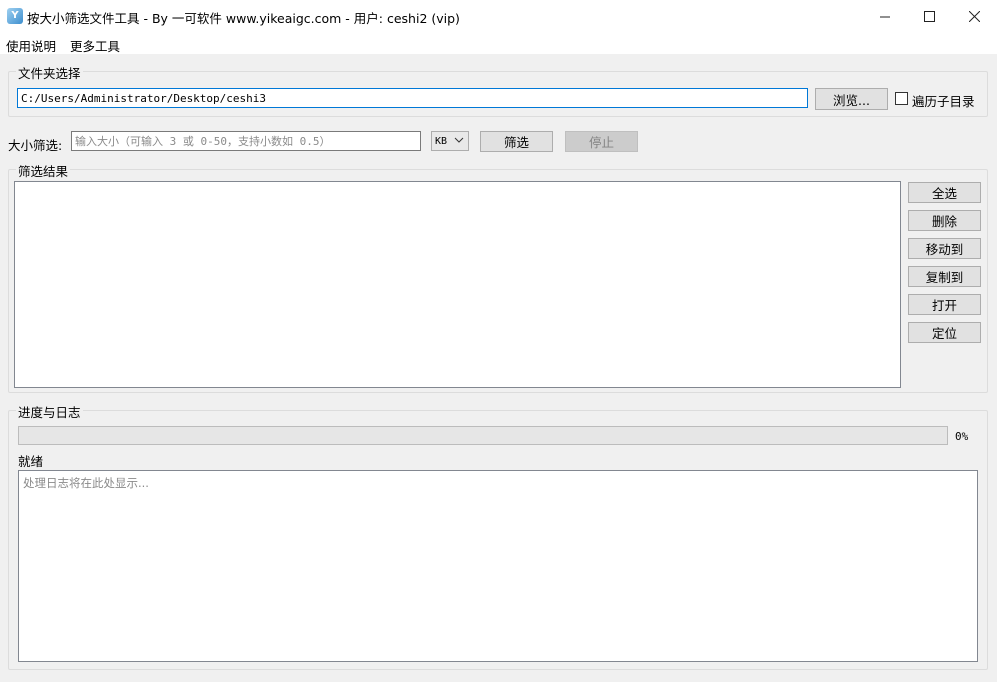  I want to click on subdirs-label: 遍历子目录, so click(943, 101).